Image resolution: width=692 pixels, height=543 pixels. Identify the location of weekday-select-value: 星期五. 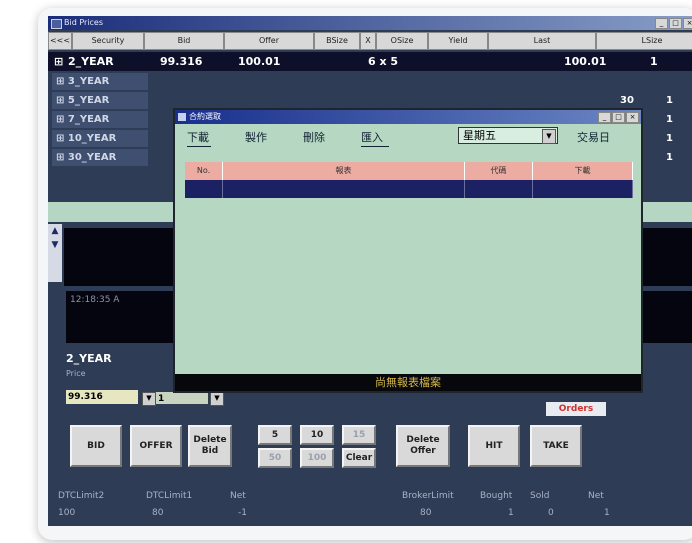
(479, 135).